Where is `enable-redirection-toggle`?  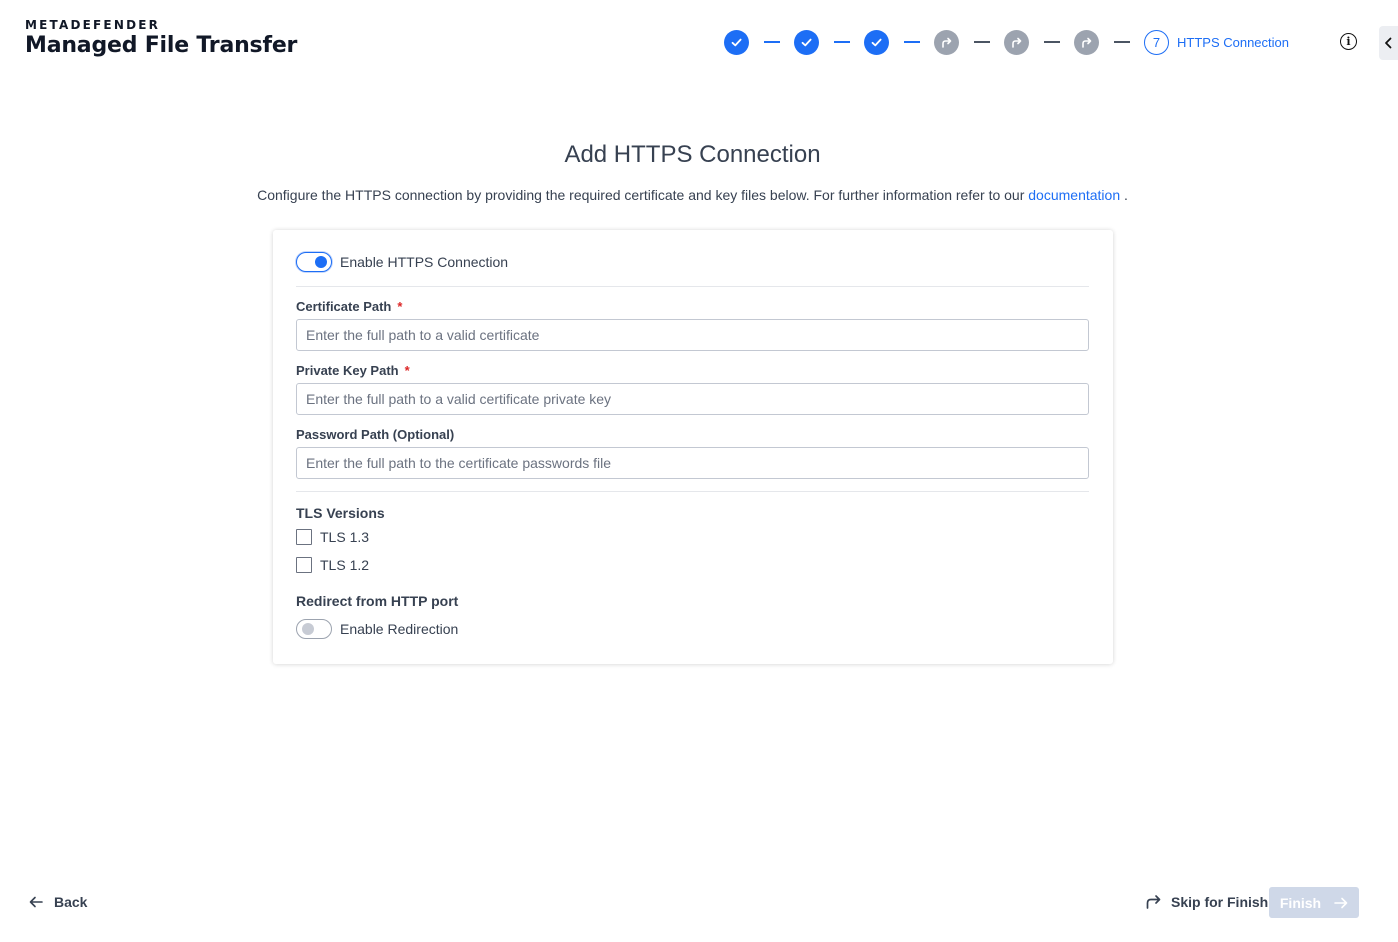
enable-redirection-toggle is located at coordinates (314, 629).